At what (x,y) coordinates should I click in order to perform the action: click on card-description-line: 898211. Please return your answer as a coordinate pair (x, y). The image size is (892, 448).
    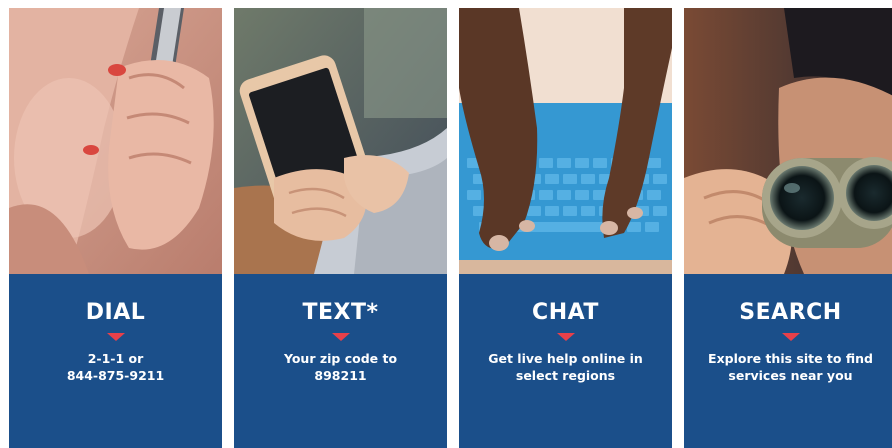
    Looking at the image, I should click on (340, 375).